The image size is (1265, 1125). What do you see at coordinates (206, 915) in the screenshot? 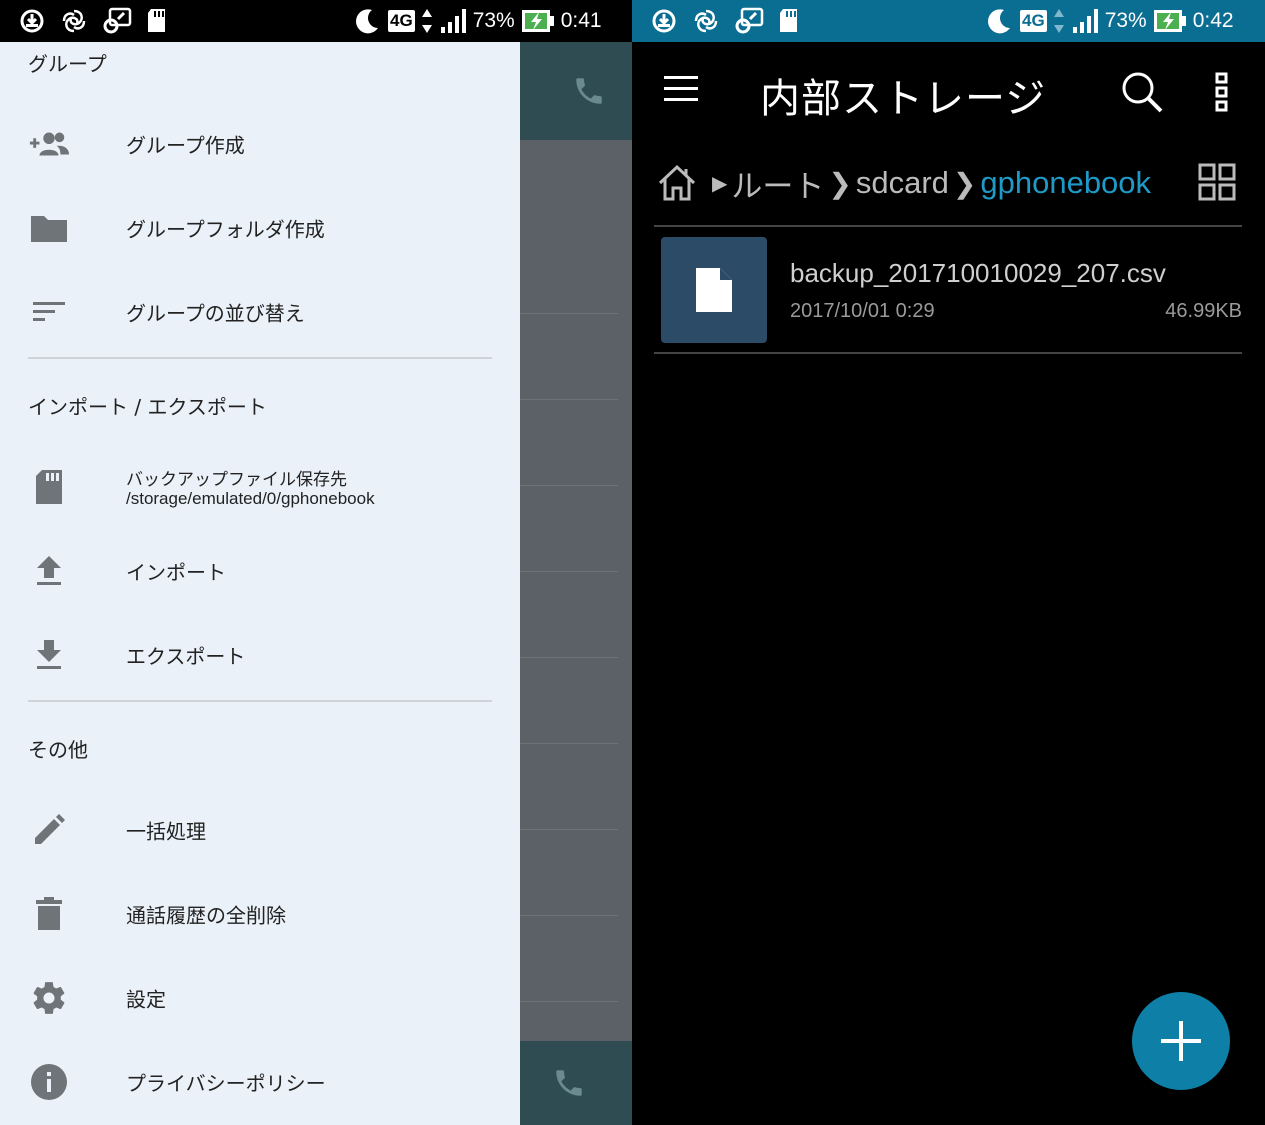
I see `menu-item-label: 通話履歴の全削除` at bounding box center [206, 915].